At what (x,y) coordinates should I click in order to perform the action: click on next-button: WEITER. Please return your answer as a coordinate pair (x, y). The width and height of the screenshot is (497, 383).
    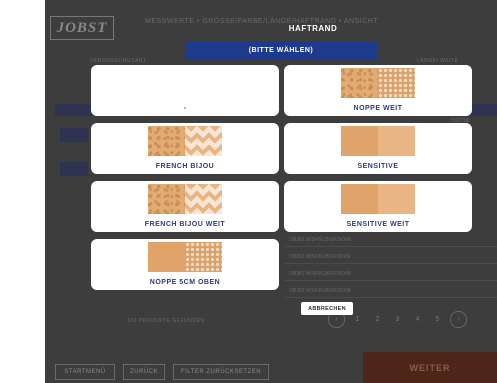
    Looking at the image, I should click on (430, 367).